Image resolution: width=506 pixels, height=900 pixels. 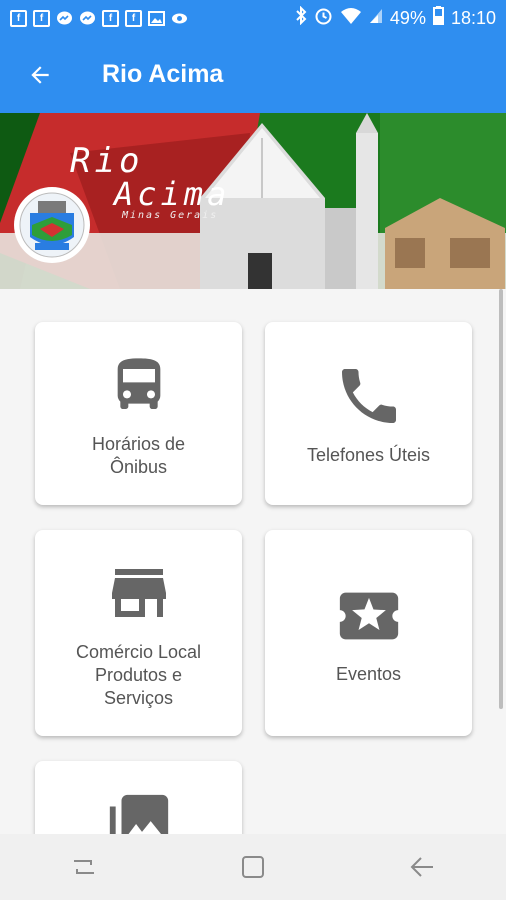 I want to click on banner-subtitle: Minas Gerais, so click(x=170, y=215).